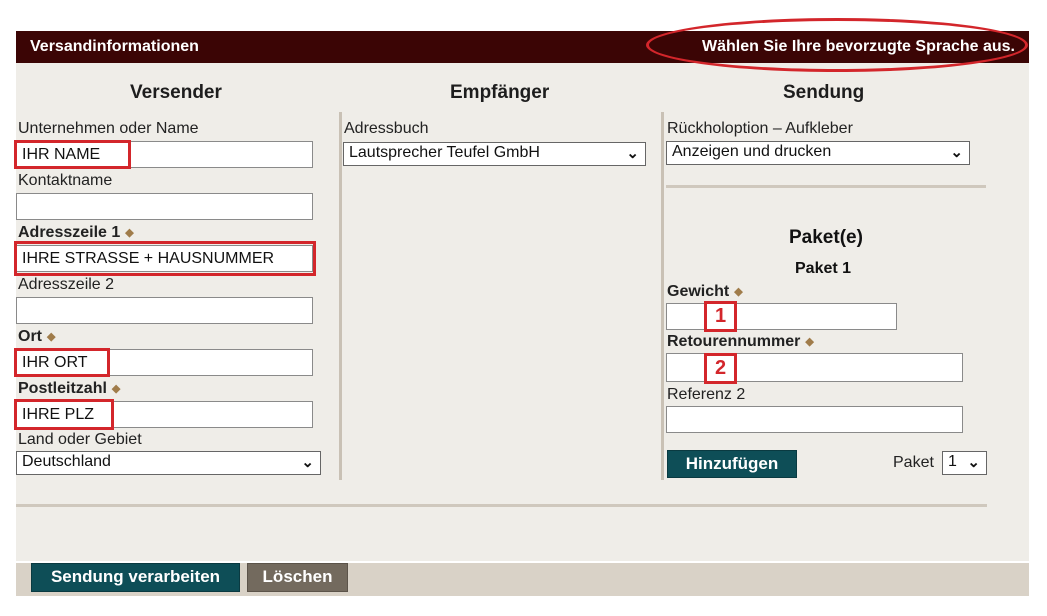 The image size is (1047, 616). I want to click on city-label: Ort ◆, so click(36, 337).